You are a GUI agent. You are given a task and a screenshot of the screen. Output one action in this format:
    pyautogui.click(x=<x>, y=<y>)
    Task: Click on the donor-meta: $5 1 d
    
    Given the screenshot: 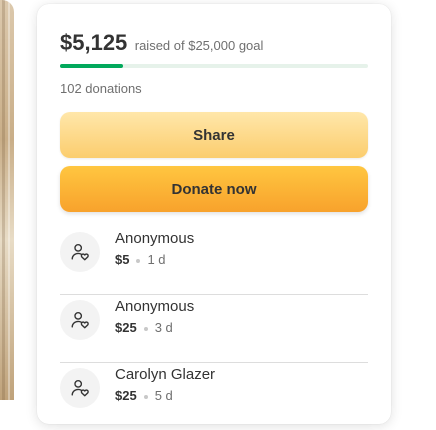 What is the action you would take?
    pyautogui.click(x=140, y=259)
    